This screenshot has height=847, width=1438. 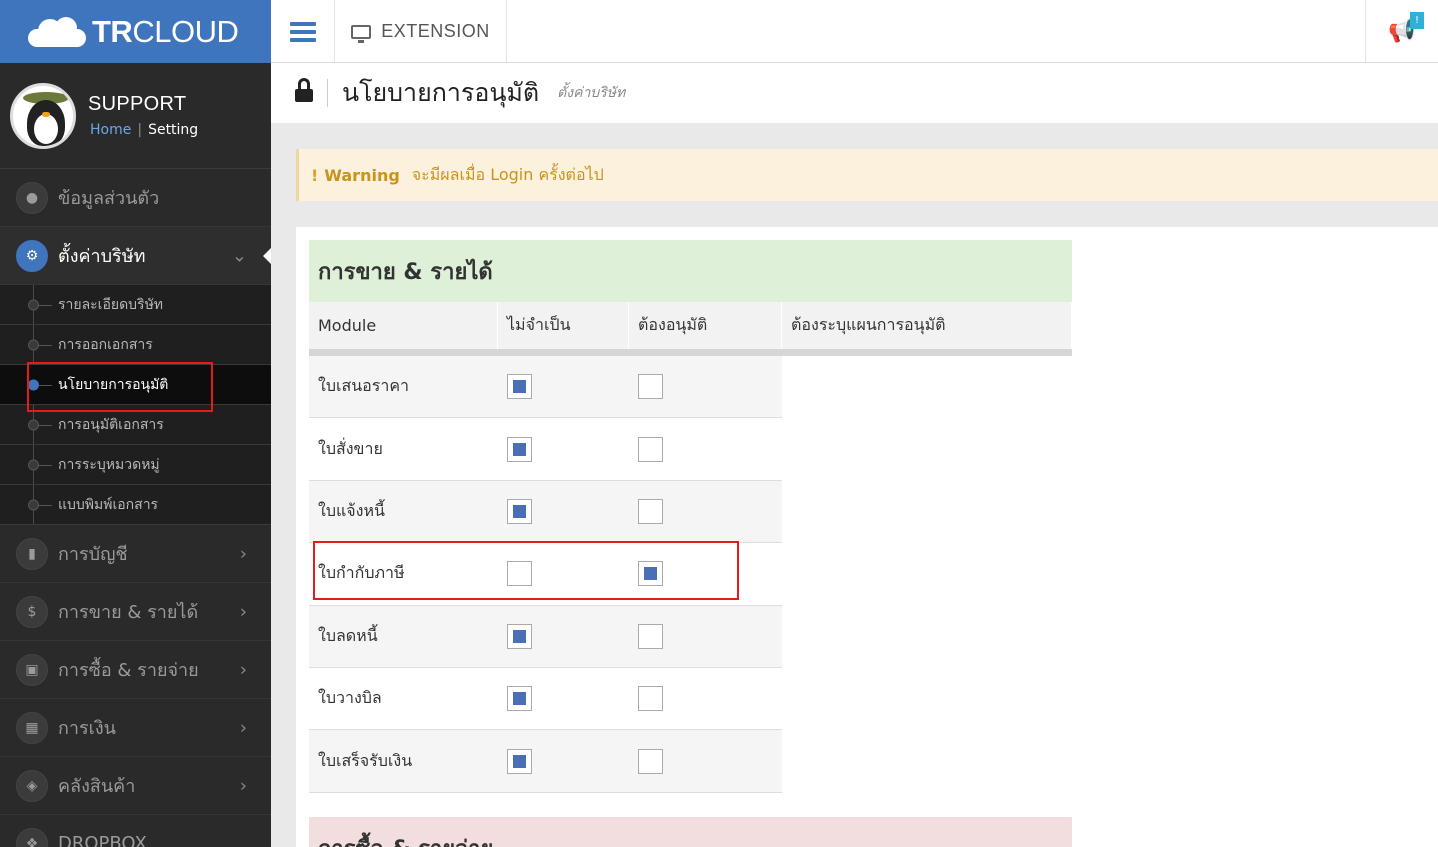 I want to click on profile-block: SUPPORT Home | Setting, so click(x=135, y=116).